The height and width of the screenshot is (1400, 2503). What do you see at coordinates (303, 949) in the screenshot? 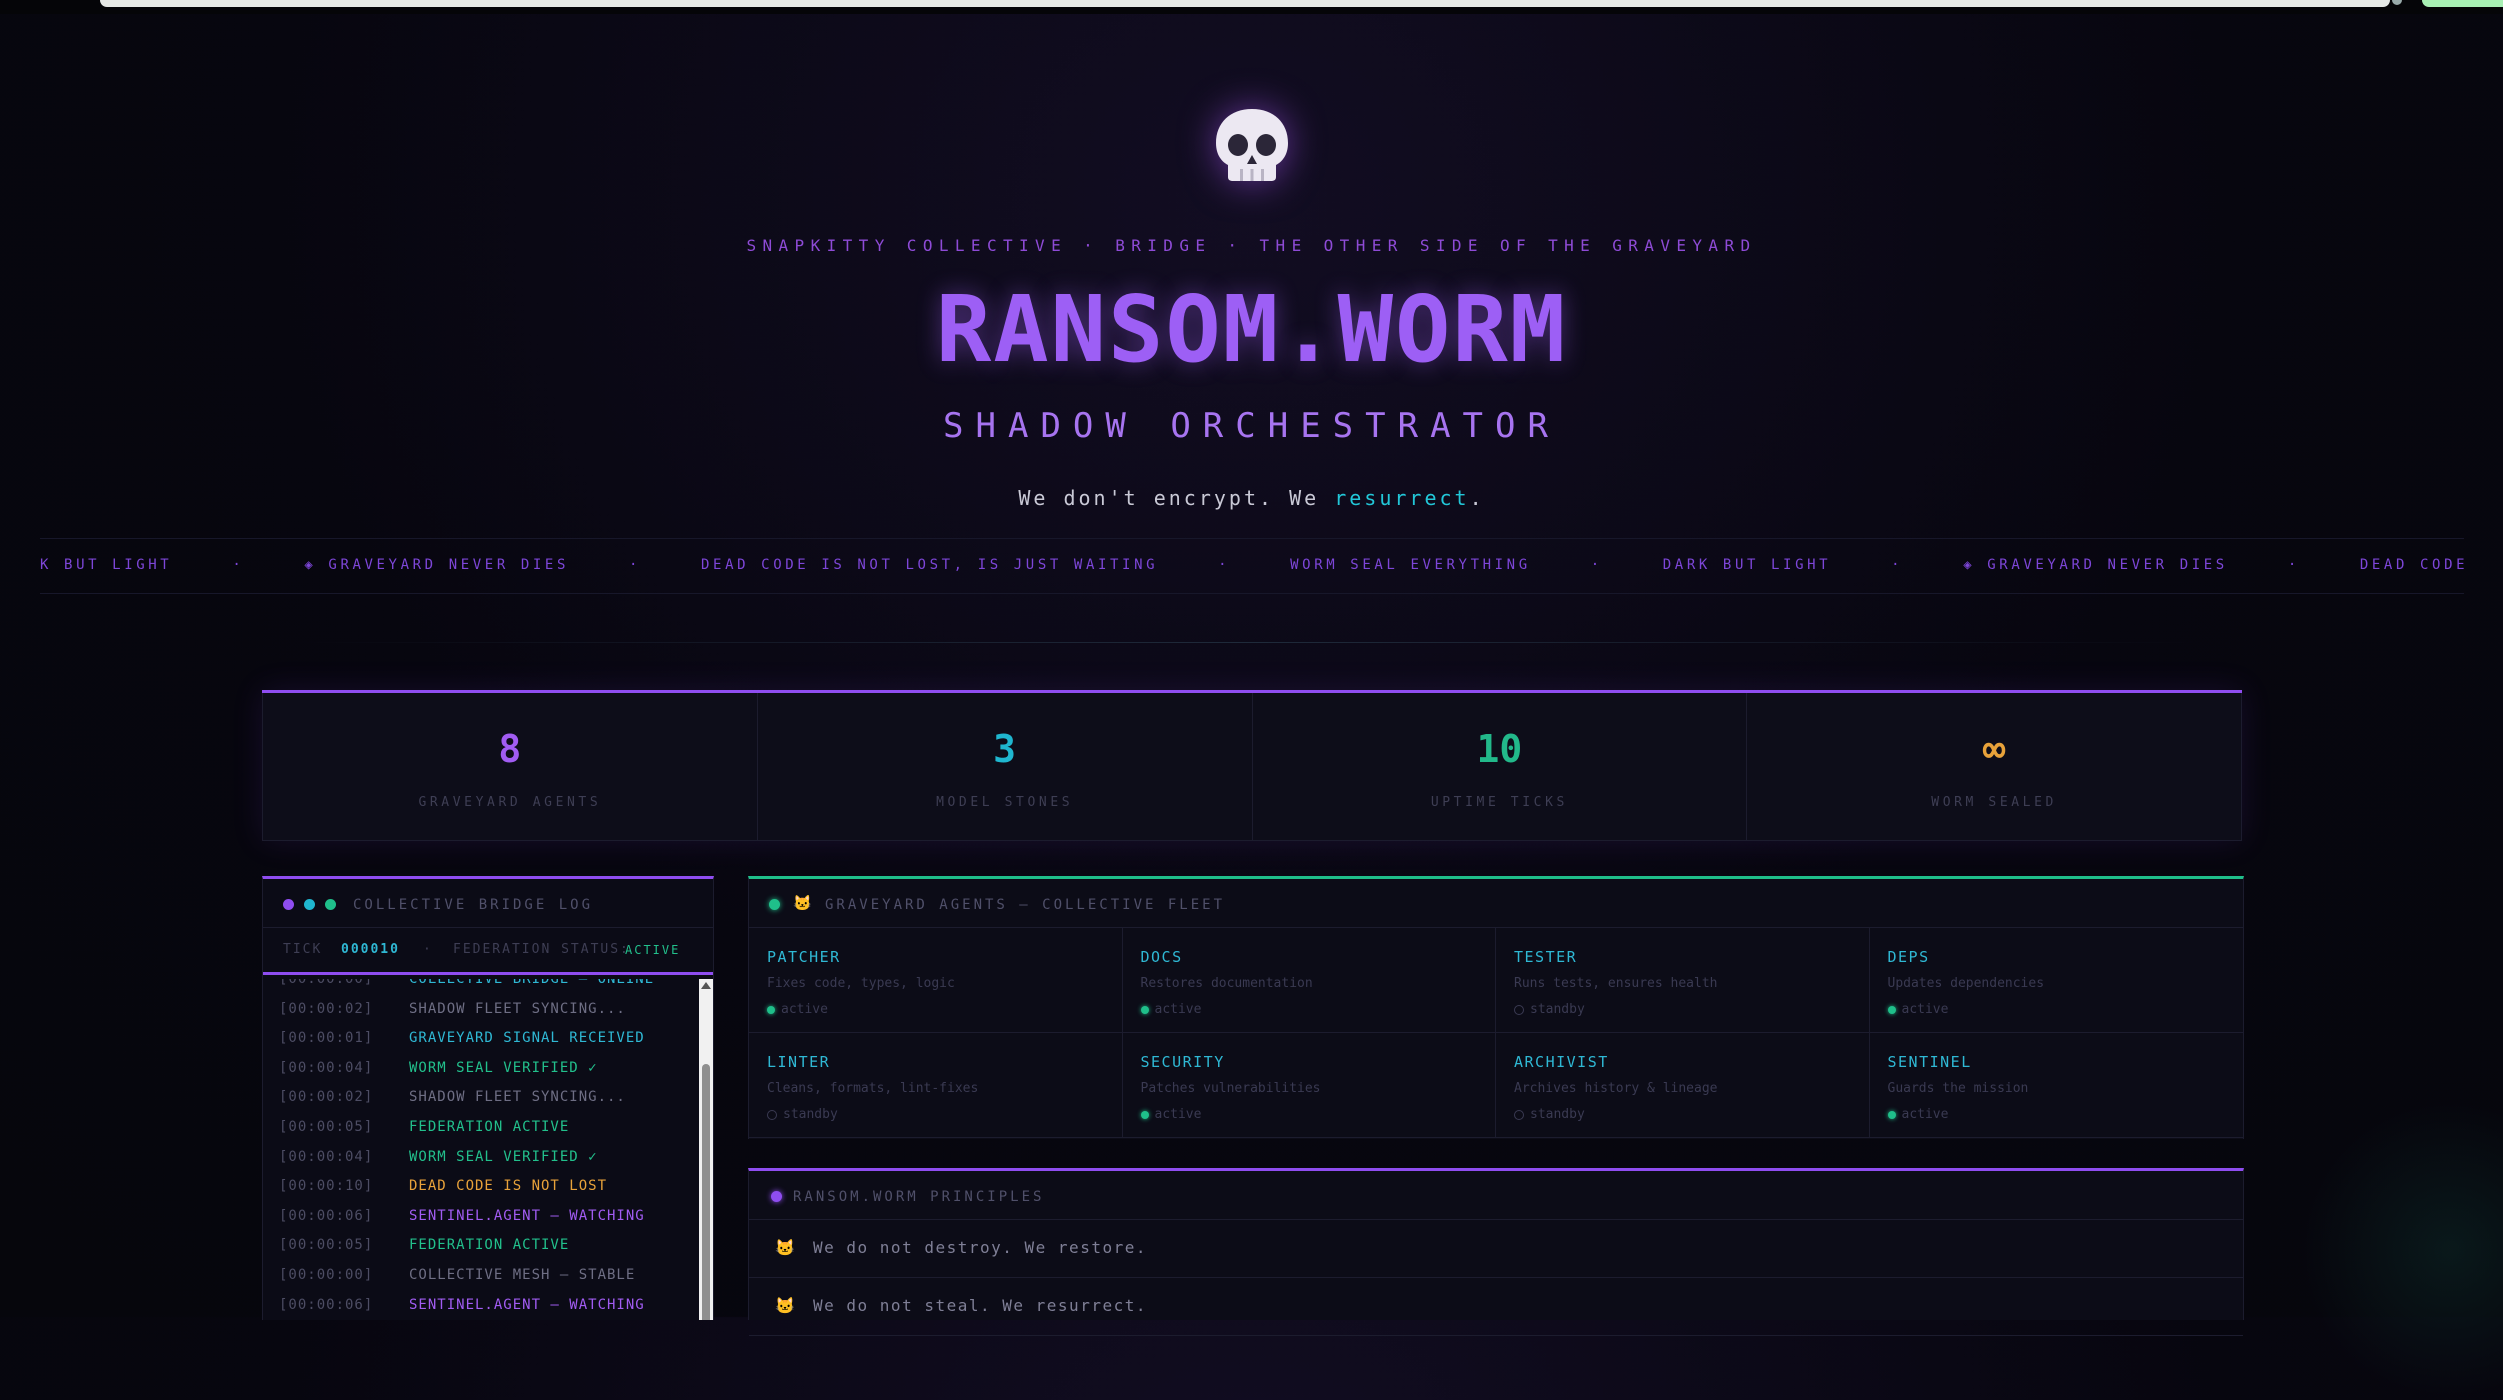
I see `tick-label: TICK` at bounding box center [303, 949].